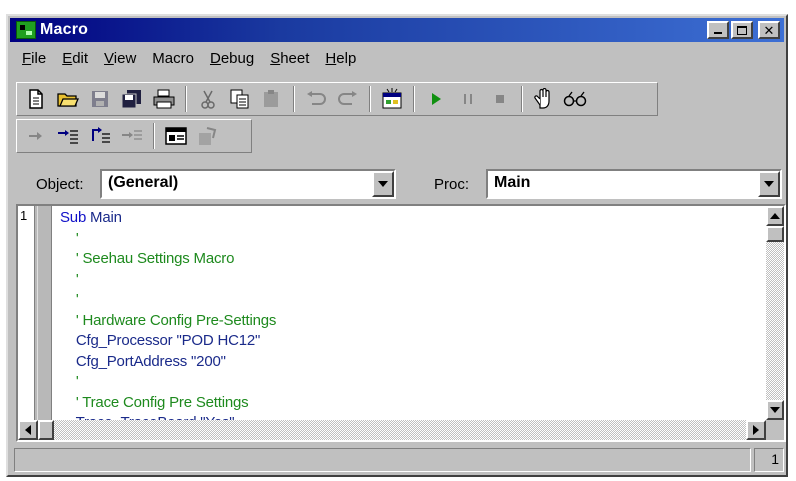 This screenshot has height=481, width=796. What do you see at coordinates (208, 136) in the screenshot?
I see `references-button` at bounding box center [208, 136].